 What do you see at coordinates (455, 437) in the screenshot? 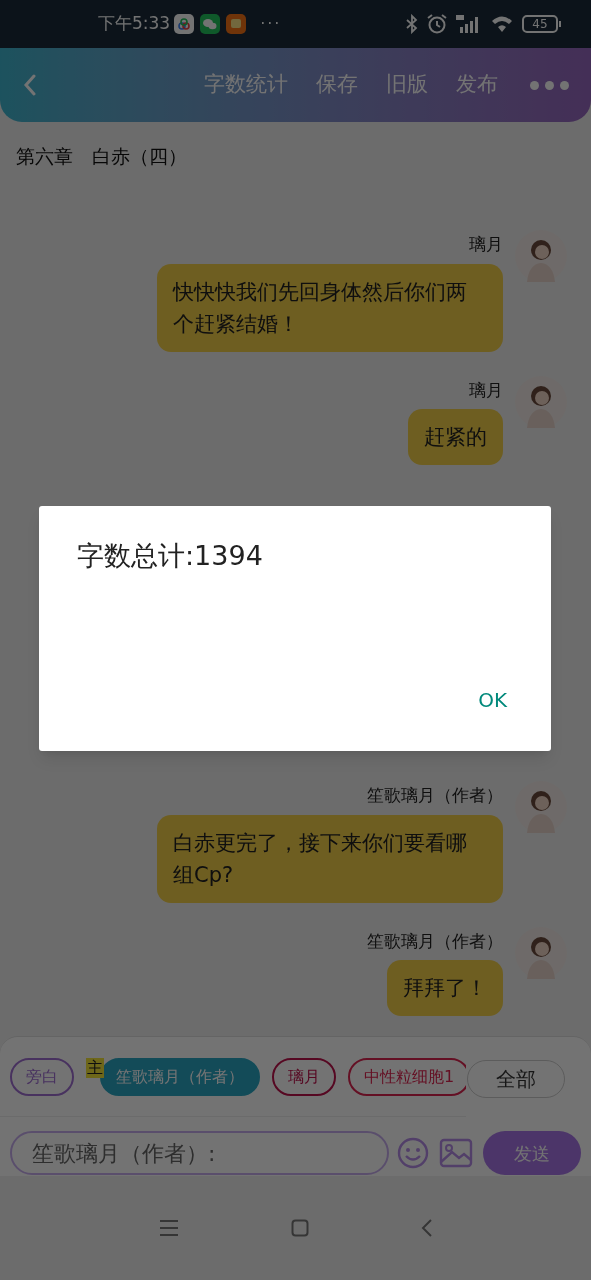
I see `message-bubble: 赶紧的` at bounding box center [455, 437].